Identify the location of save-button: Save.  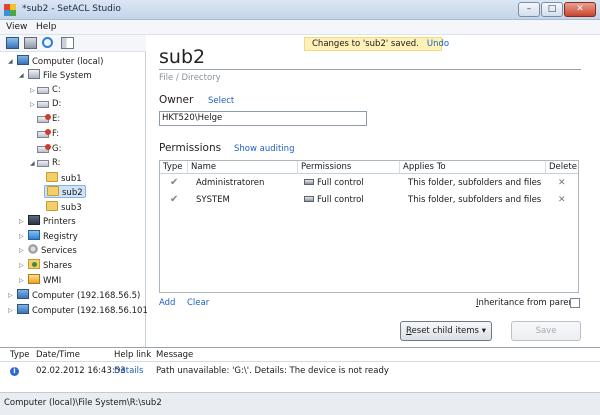
(546, 331).